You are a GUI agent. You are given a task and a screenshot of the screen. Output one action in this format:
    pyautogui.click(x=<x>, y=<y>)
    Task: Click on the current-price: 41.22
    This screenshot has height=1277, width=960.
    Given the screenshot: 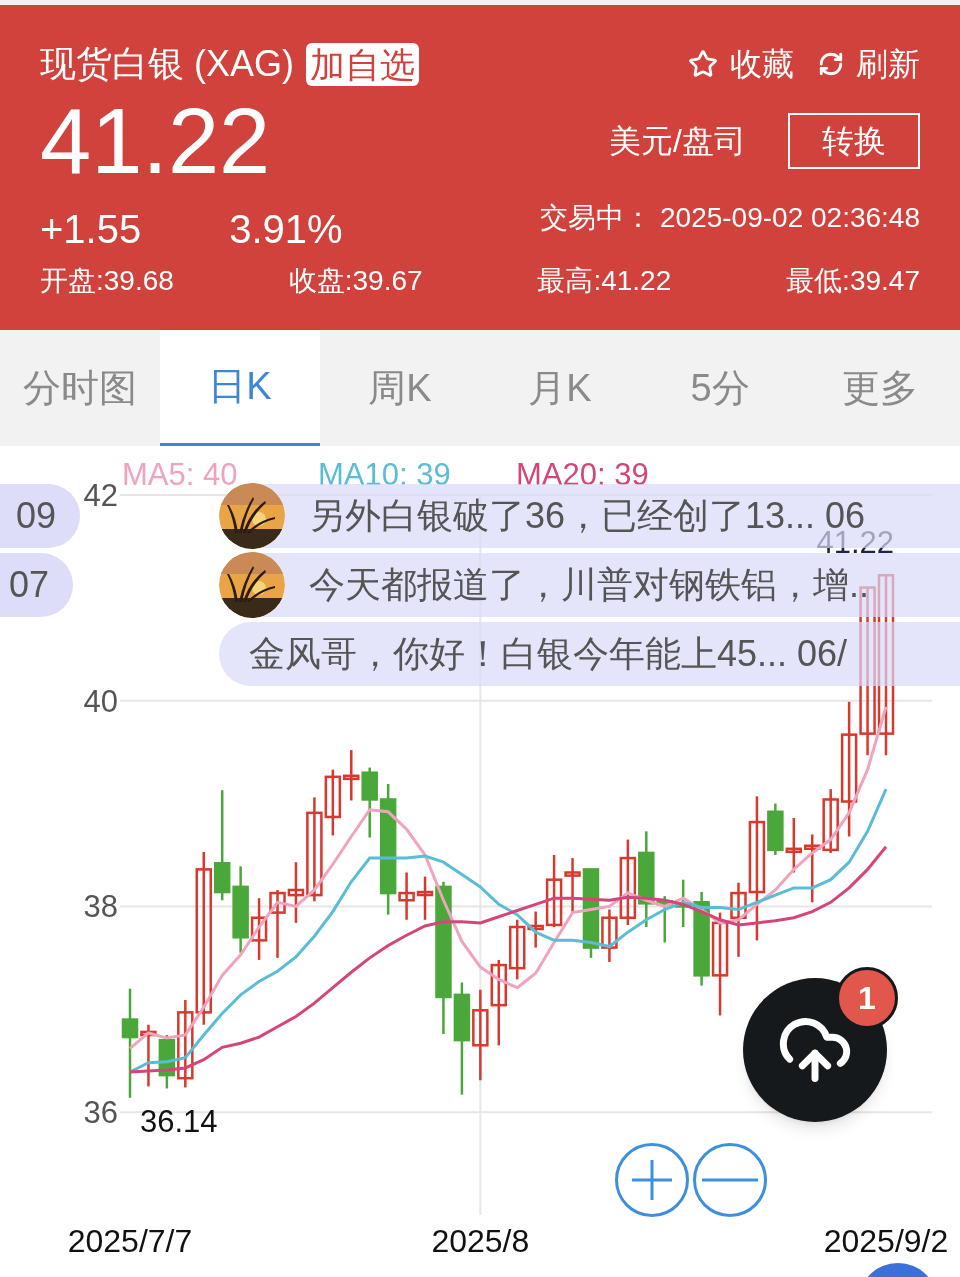 What is the action you would take?
    pyautogui.click(x=155, y=141)
    